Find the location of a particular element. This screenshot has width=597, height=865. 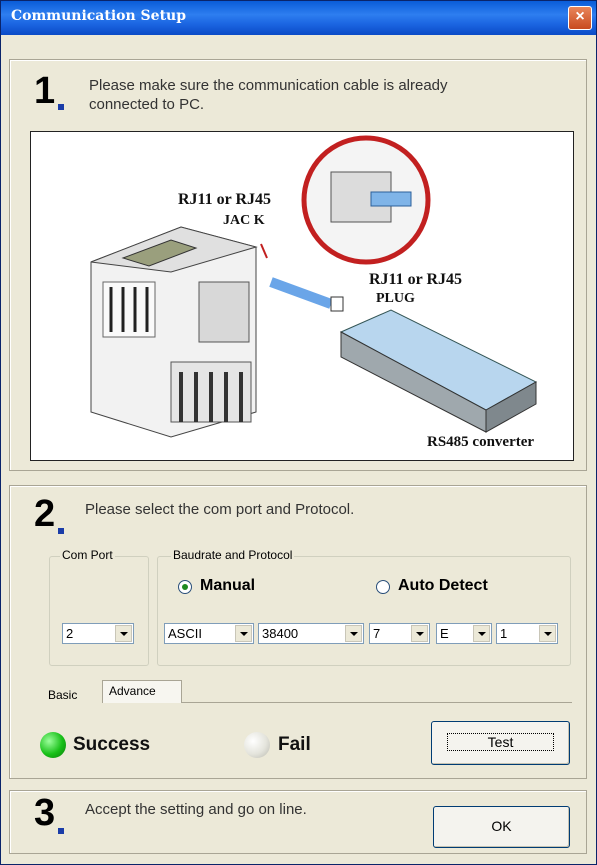

tab-advance: Advance is located at coordinates (142, 691).